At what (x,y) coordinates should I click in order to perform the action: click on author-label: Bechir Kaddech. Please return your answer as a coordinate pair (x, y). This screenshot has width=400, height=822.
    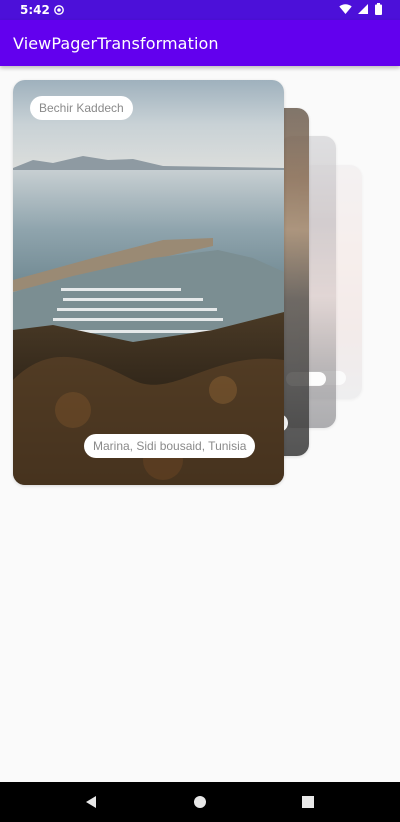
    Looking at the image, I should click on (81, 108).